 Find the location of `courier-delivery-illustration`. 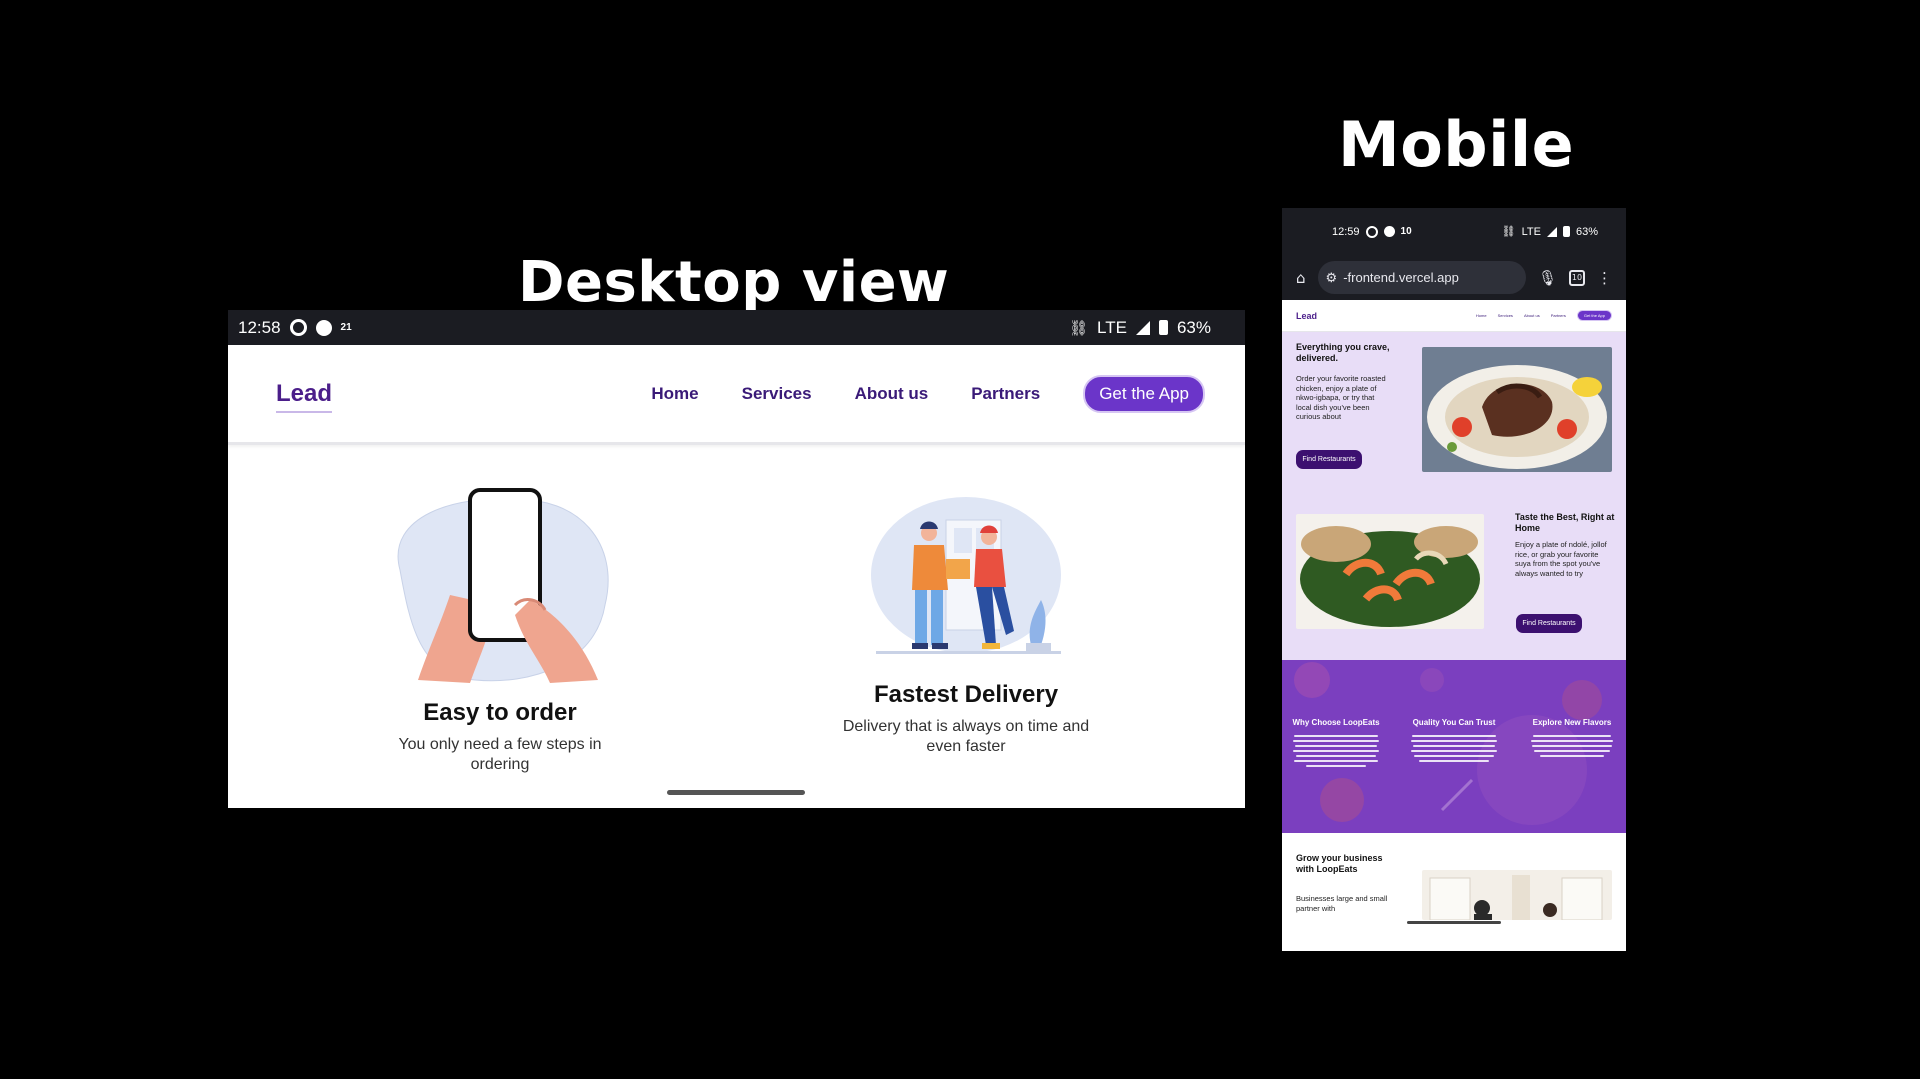

courier-delivery-illustration is located at coordinates (966, 575).